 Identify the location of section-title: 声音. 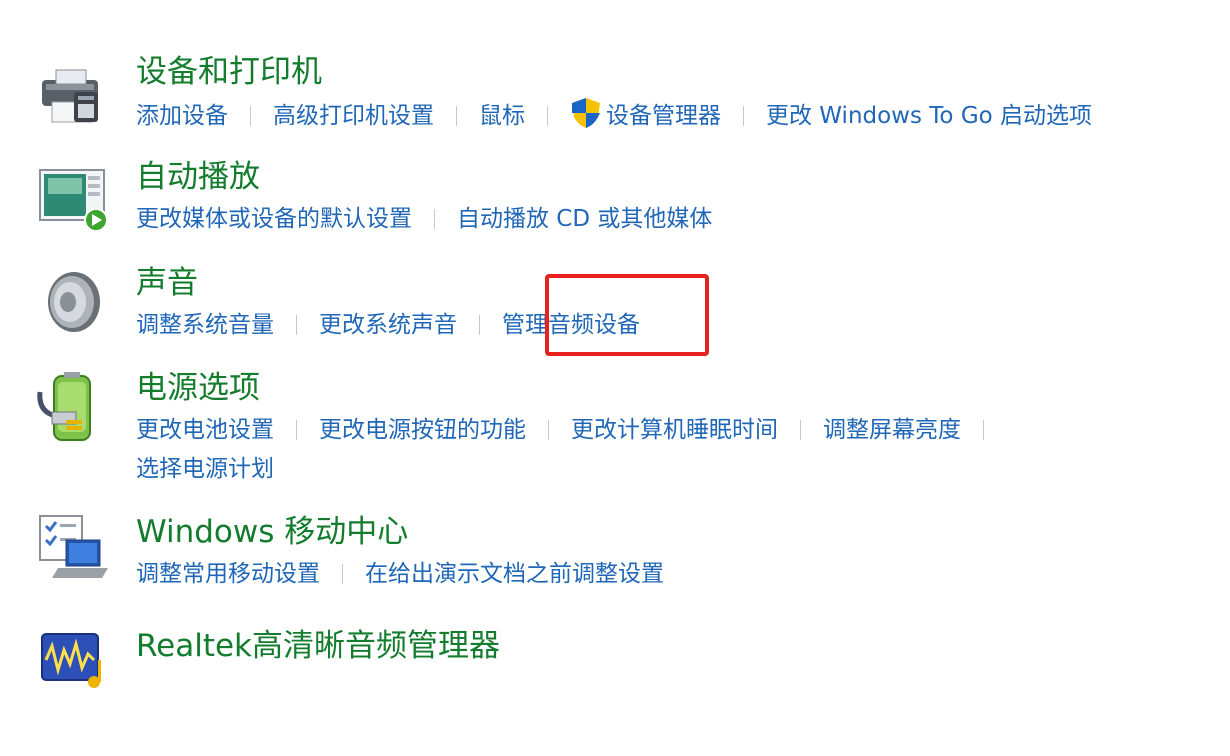
(167, 283).